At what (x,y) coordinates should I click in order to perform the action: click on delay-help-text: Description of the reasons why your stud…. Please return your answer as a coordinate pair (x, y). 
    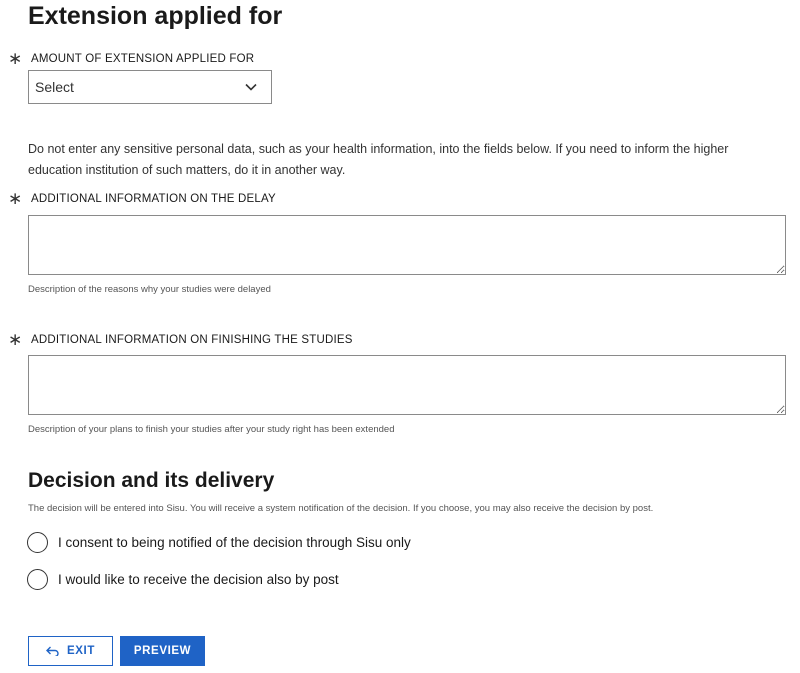
    Looking at the image, I should click on (149, 289).